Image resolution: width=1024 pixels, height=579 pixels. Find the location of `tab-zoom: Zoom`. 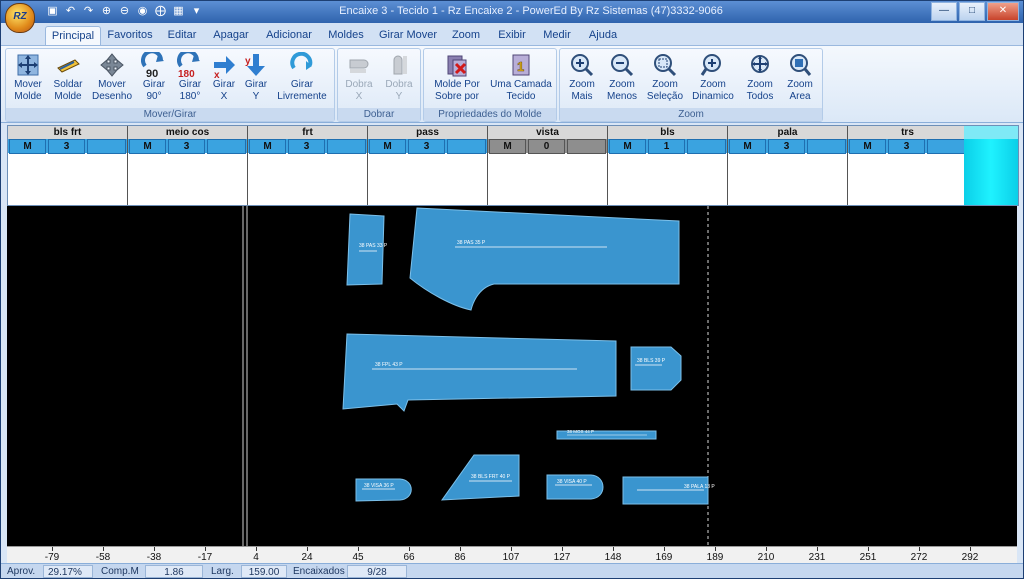

tab-zoom: Zoom is located at coordinates (466, 35).